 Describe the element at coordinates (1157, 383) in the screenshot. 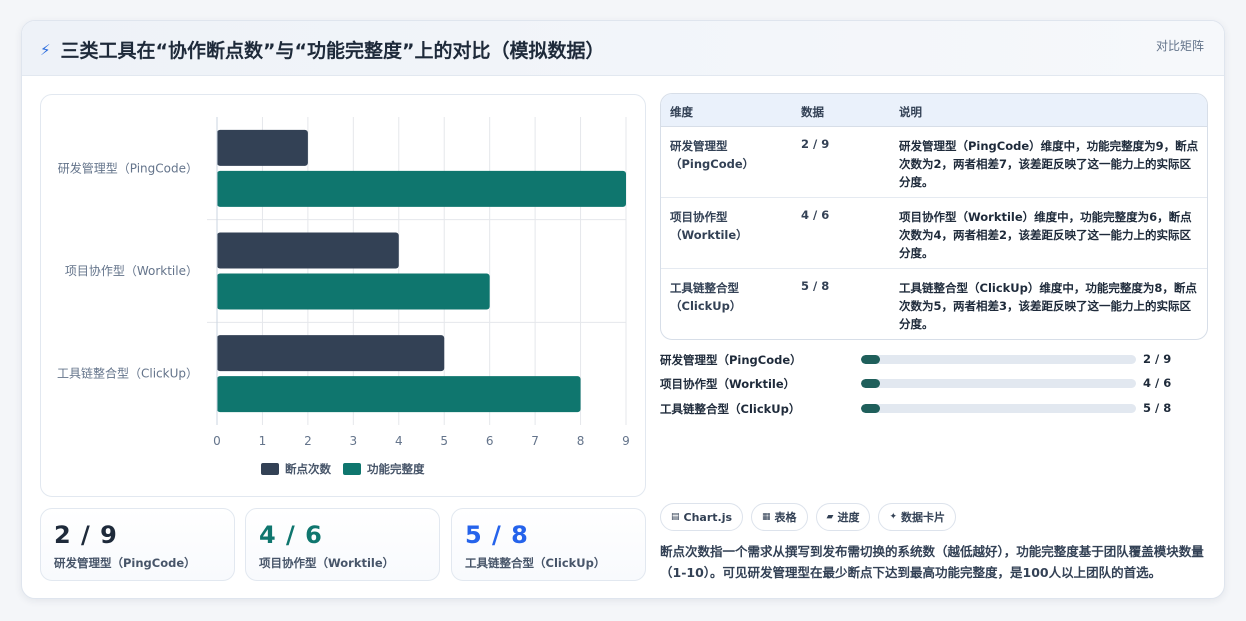

I see `progress-value: 4 / 6` at that location.